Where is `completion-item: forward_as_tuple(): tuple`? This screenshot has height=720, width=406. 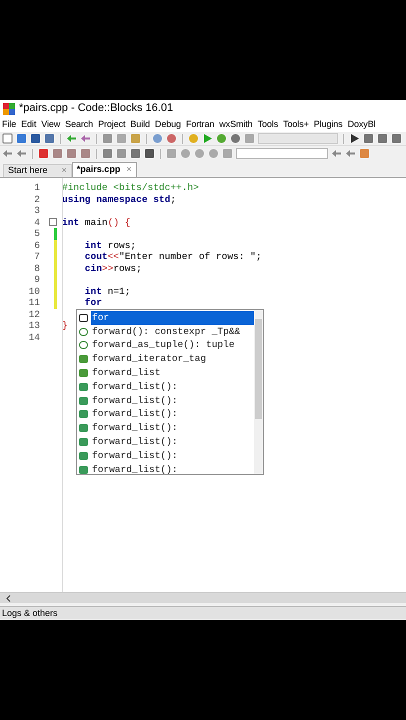 completion-item: forward_as_tuple(): tuple is located at coordinates (172, 345).